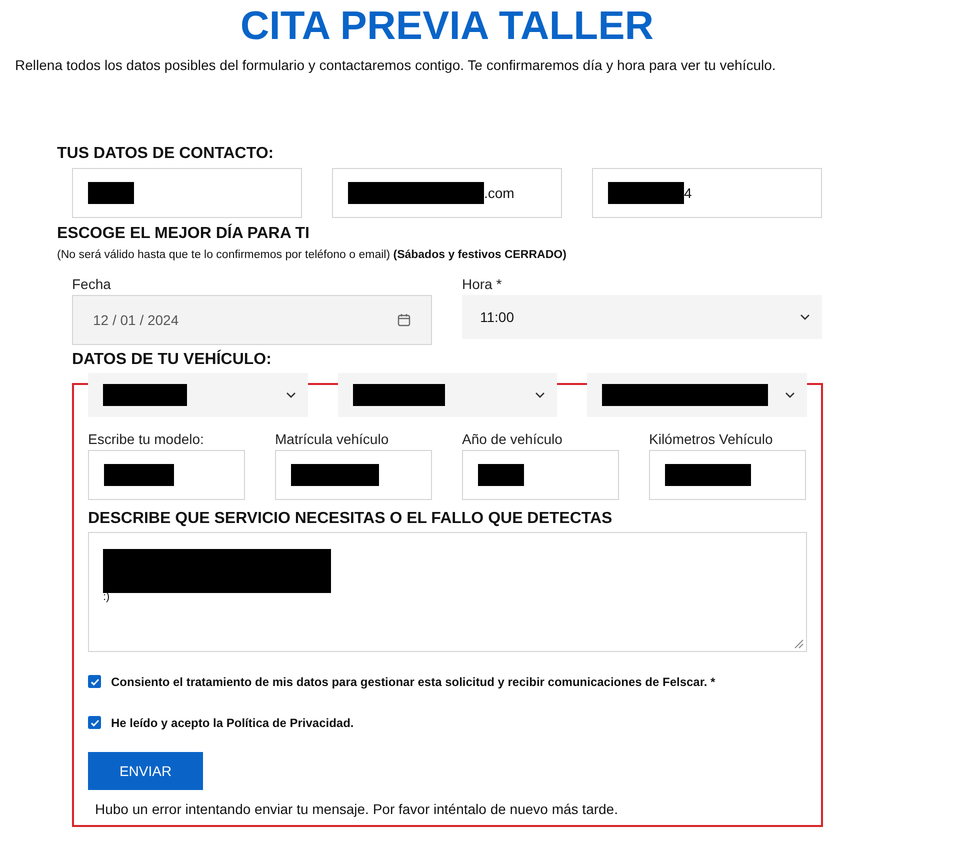 This screenshot has width=954, height=863. I want to click on consent-label: He leído y acepto la Política de Privacidad., so click(232, 723).